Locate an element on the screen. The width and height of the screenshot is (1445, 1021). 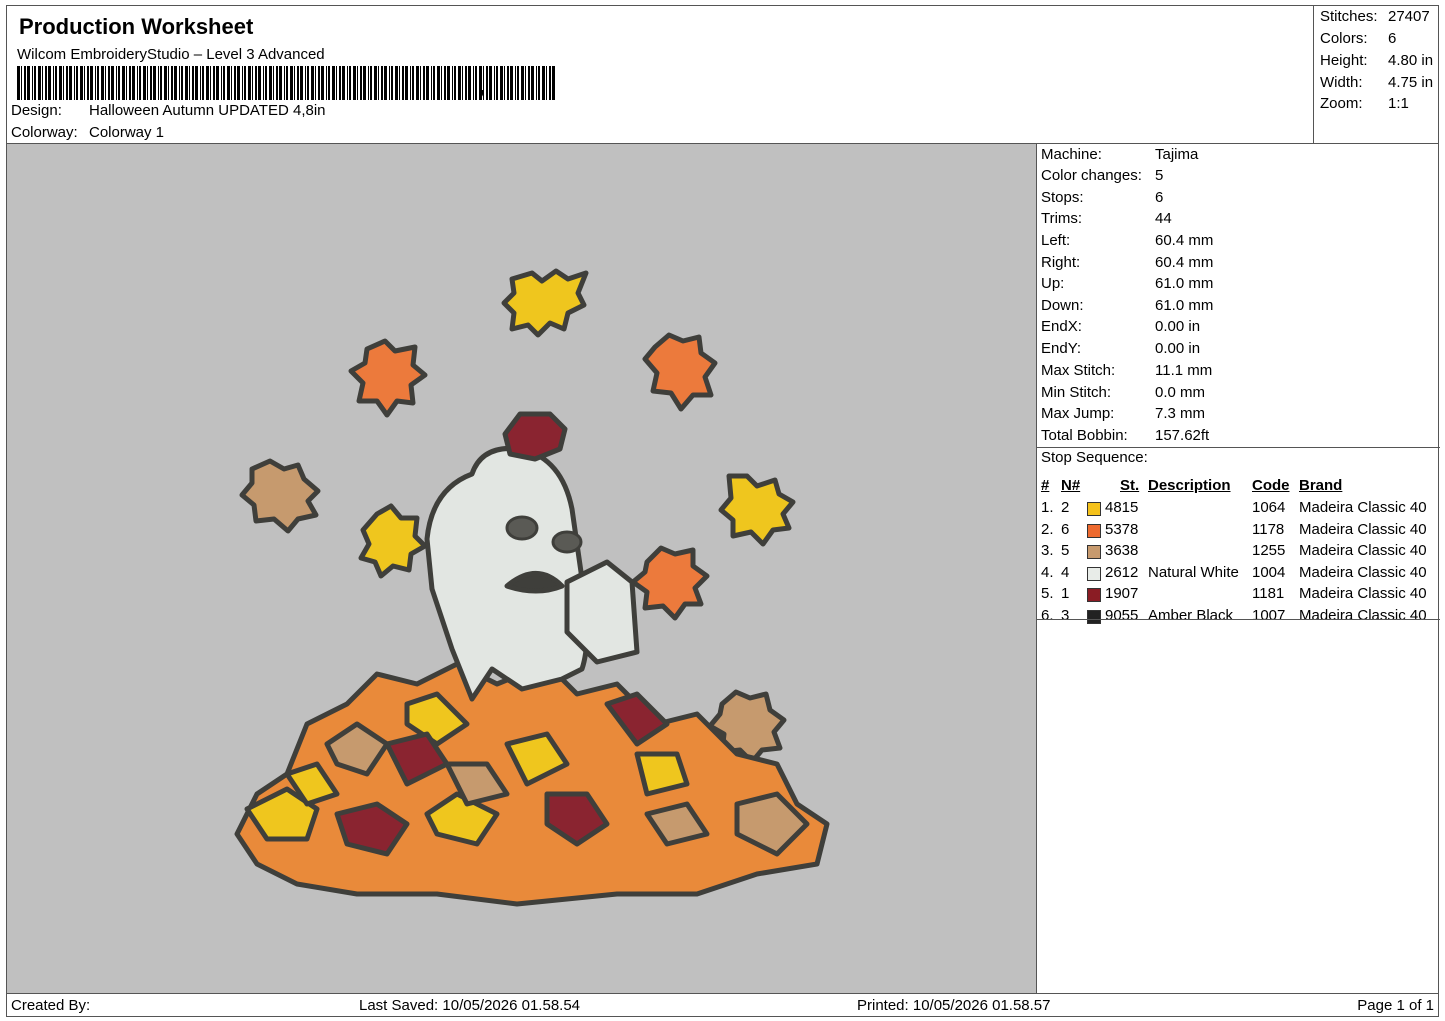
stat-label: Height: is located at coordinates (1344, 60).